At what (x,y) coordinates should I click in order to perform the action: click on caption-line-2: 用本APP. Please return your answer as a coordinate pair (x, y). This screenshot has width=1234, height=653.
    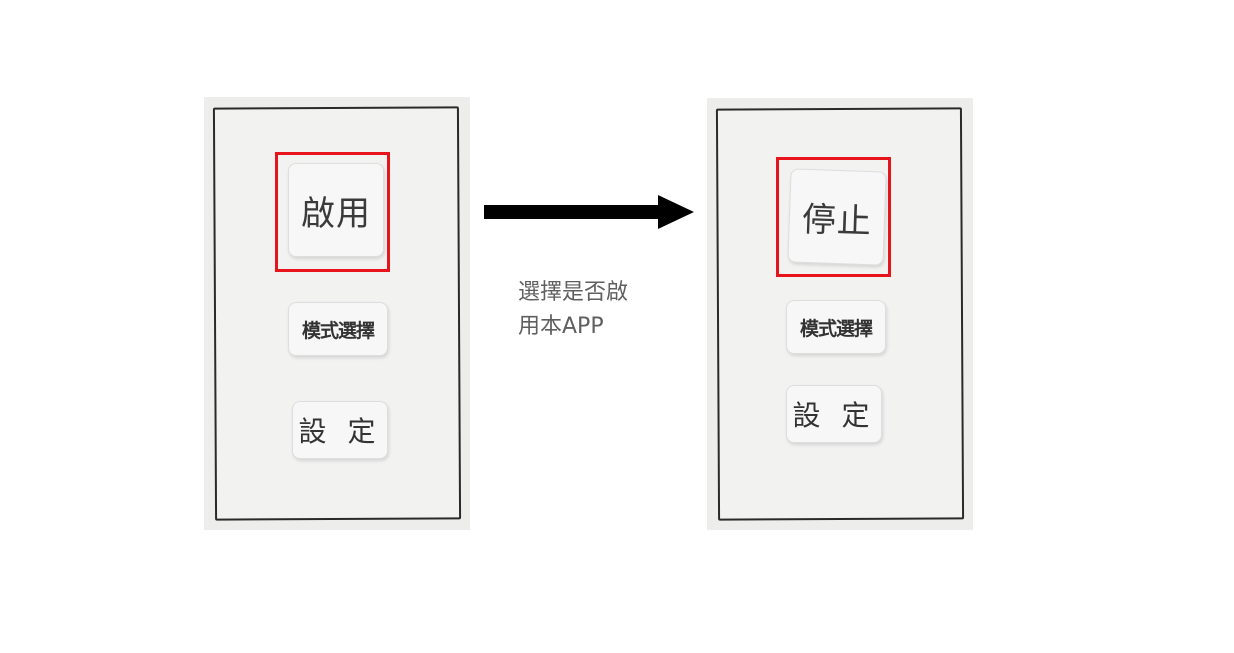
    Looking at the image, I should click on (561, 326).